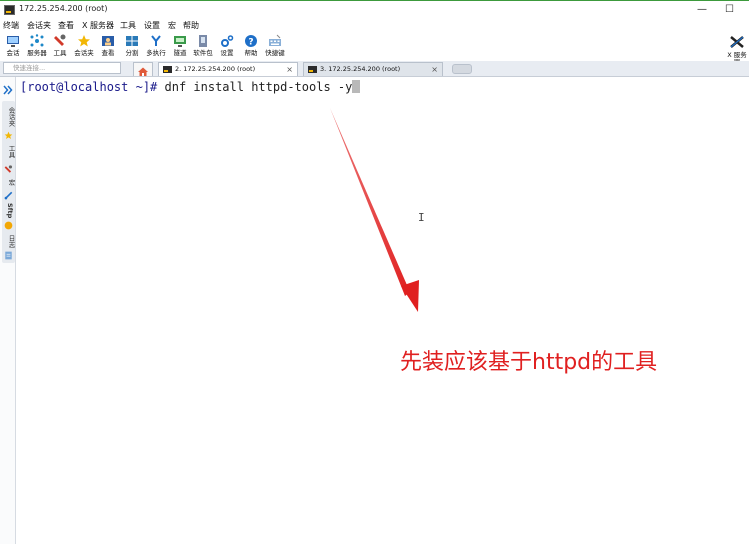  What do you see at coordinates (132, 47) in the screenshot?
I see `split-button: 分割` at bounding box center [132, 47].